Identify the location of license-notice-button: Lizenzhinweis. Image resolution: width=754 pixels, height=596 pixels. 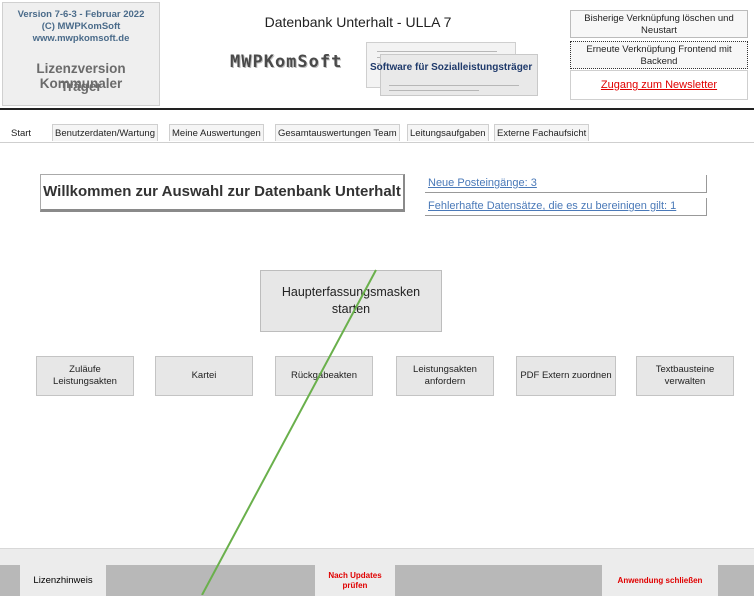
(63, 580).